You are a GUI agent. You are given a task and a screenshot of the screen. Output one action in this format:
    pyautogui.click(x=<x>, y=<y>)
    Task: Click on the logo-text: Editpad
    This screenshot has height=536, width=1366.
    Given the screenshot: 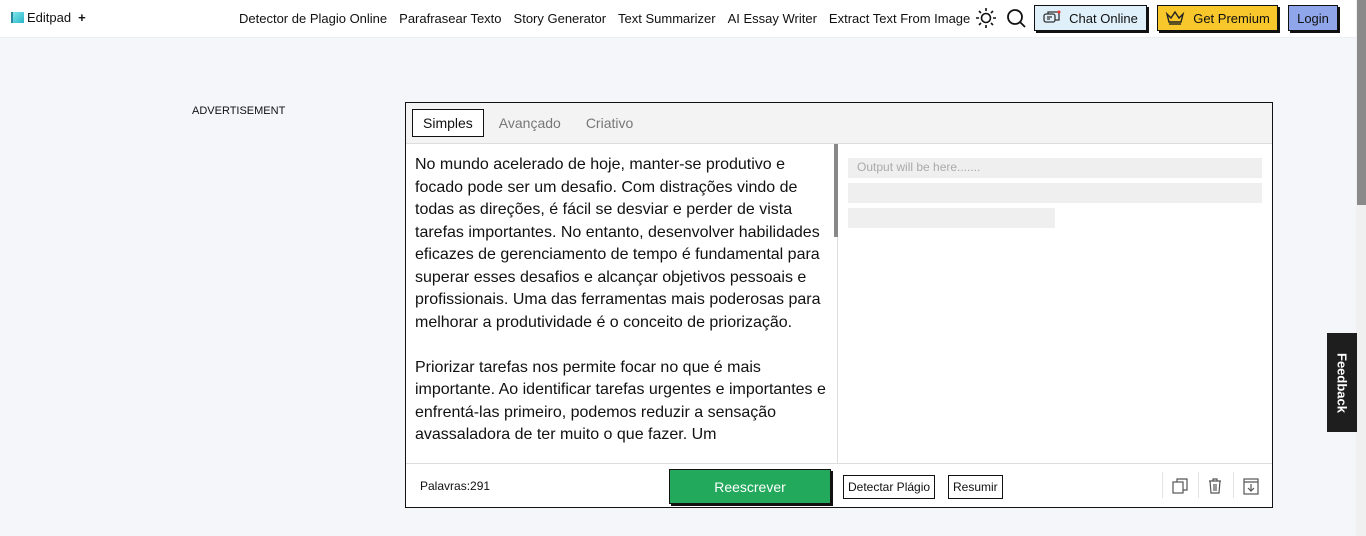 What is the action you would take?
    pyautogui.click(x=49, y=17)
    